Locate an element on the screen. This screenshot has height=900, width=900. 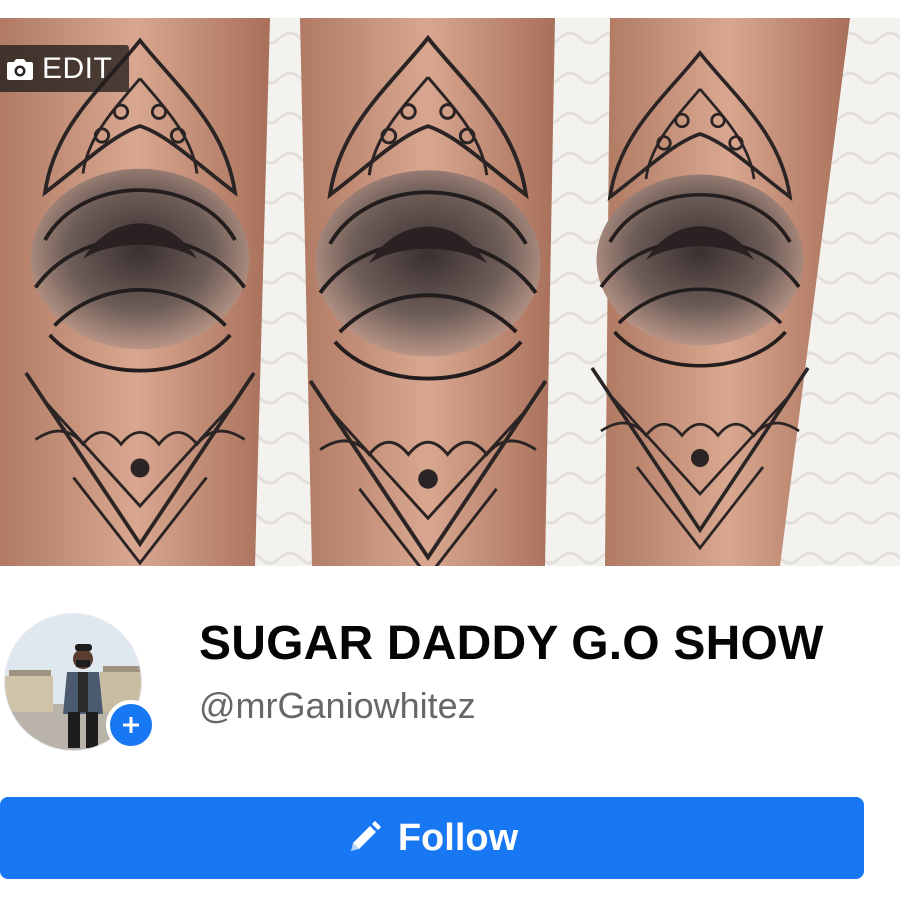
add-profile-photo-button is located at coordinates (131, 725).